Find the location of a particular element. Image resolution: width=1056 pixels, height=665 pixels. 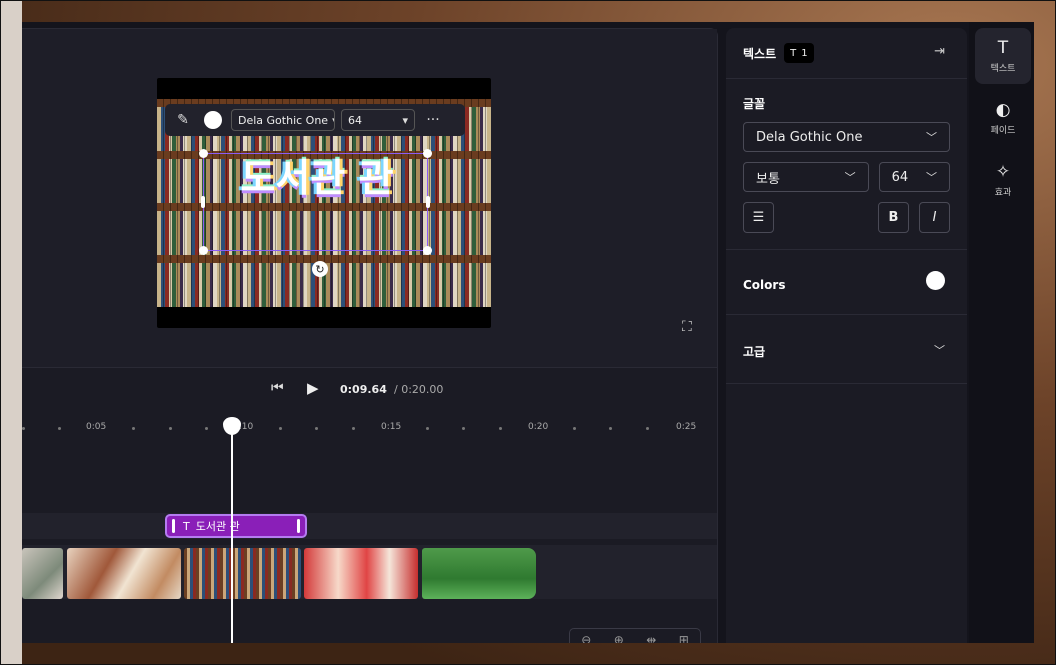

expand-icon: ⊞ is located at coordinates (684, 638).